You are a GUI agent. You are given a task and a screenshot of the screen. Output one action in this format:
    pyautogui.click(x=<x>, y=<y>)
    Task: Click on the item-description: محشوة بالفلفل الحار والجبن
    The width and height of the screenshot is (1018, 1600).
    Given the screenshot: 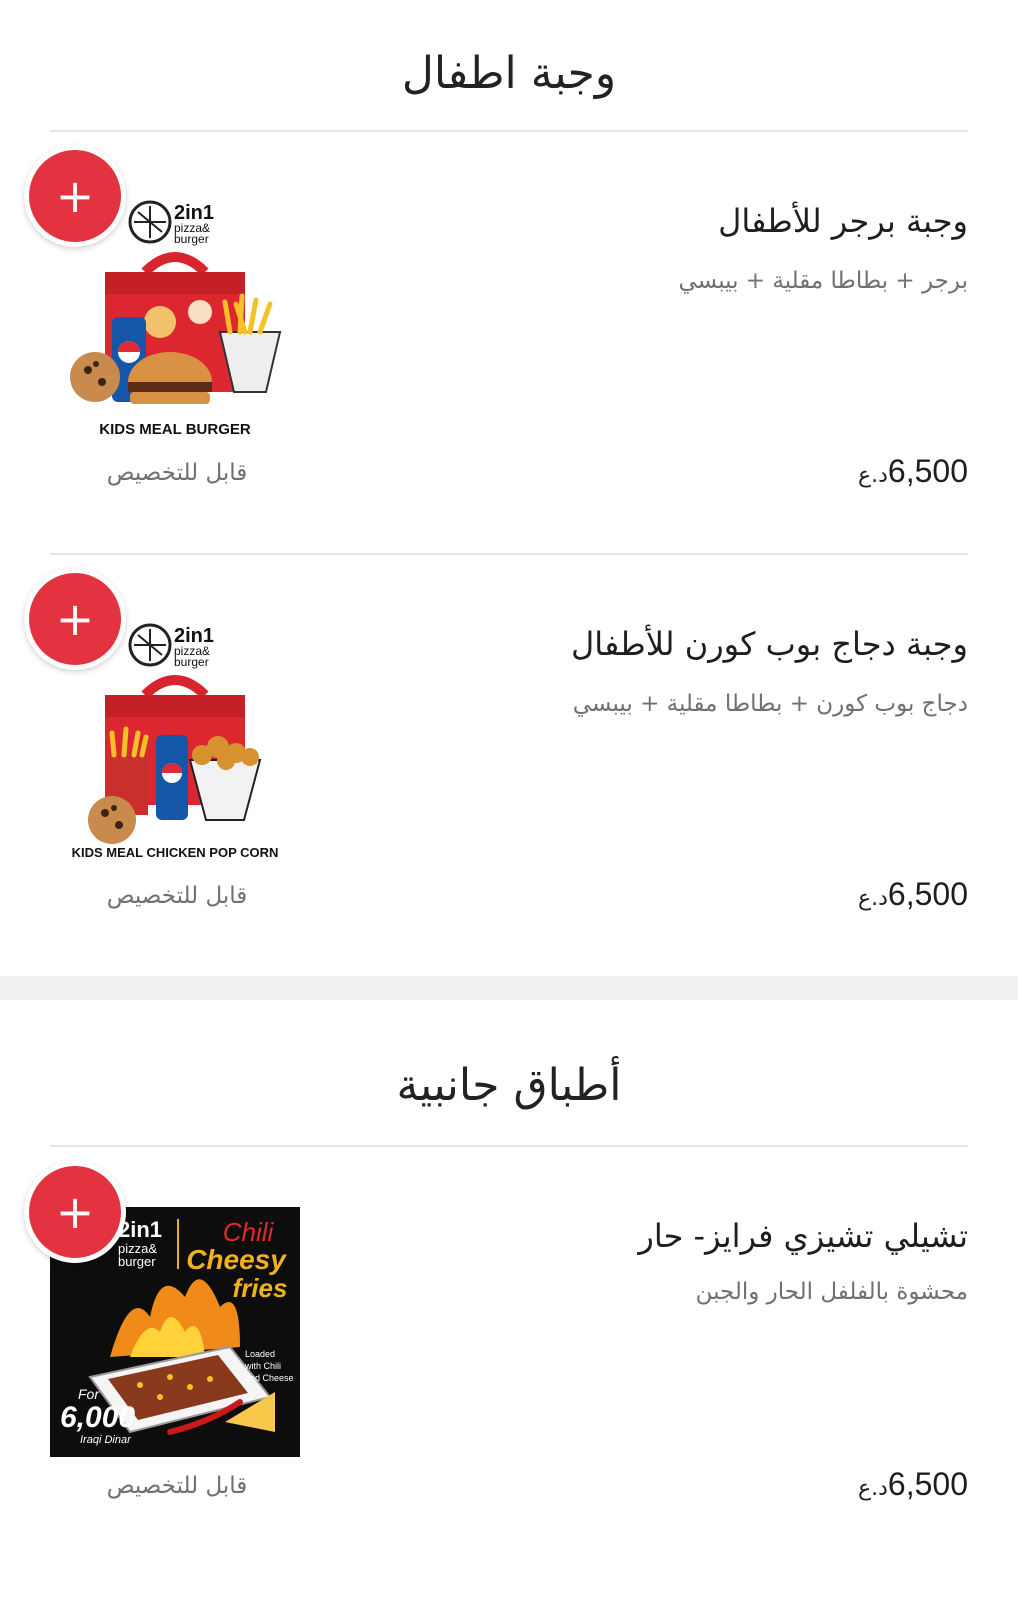 What is the action you would take?
    pyautogui.click(x=831, y=1292)
    